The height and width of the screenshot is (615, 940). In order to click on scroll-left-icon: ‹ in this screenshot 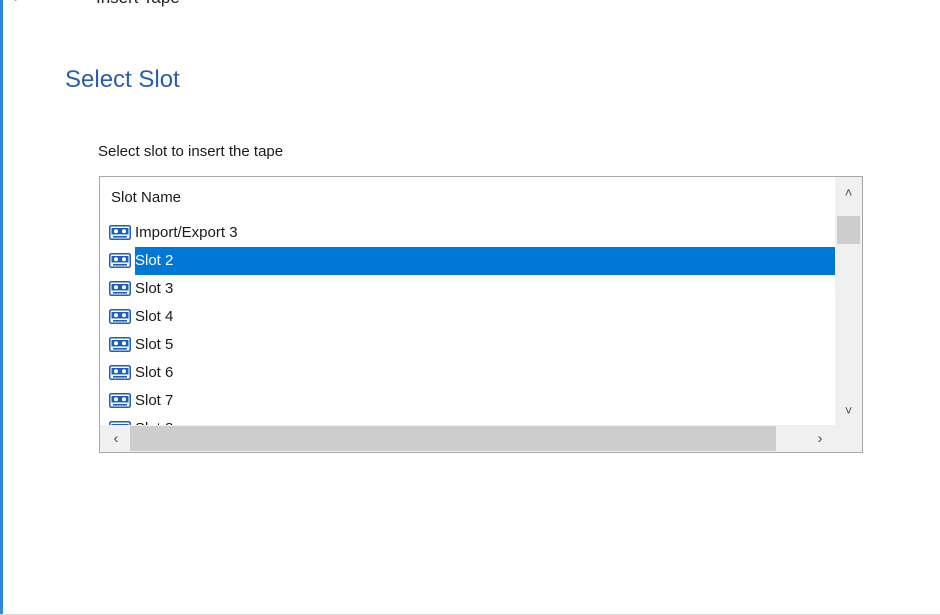, I will do `click(116, 438)`.